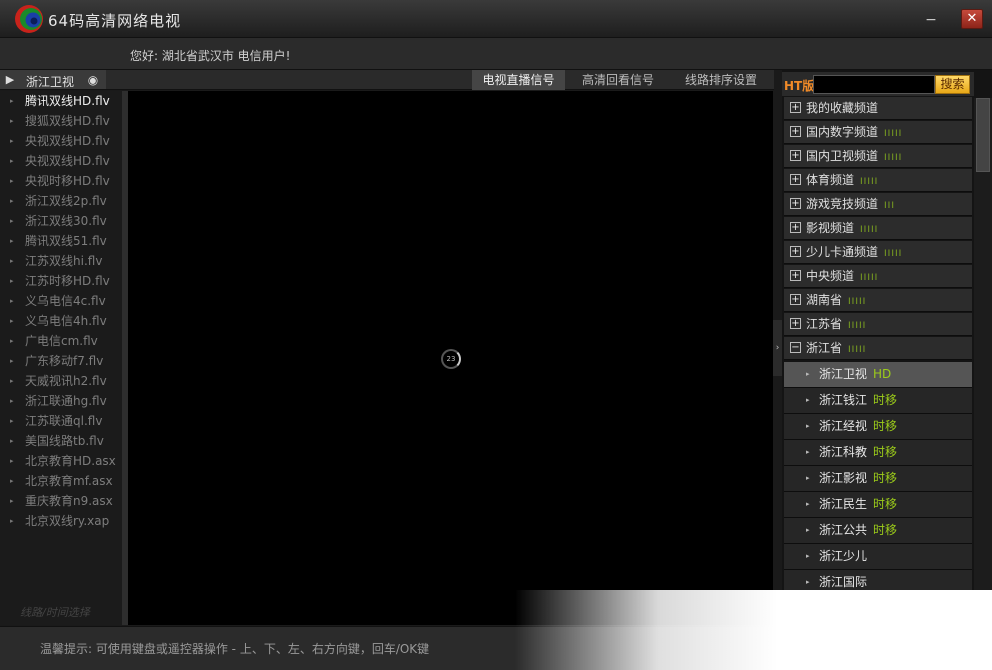  What do you see at coordinates (61, 121) in the screenshot?
I see `route-list-item: ▸ 搜狐双线HD.flv` at bounding box center [61, 121].